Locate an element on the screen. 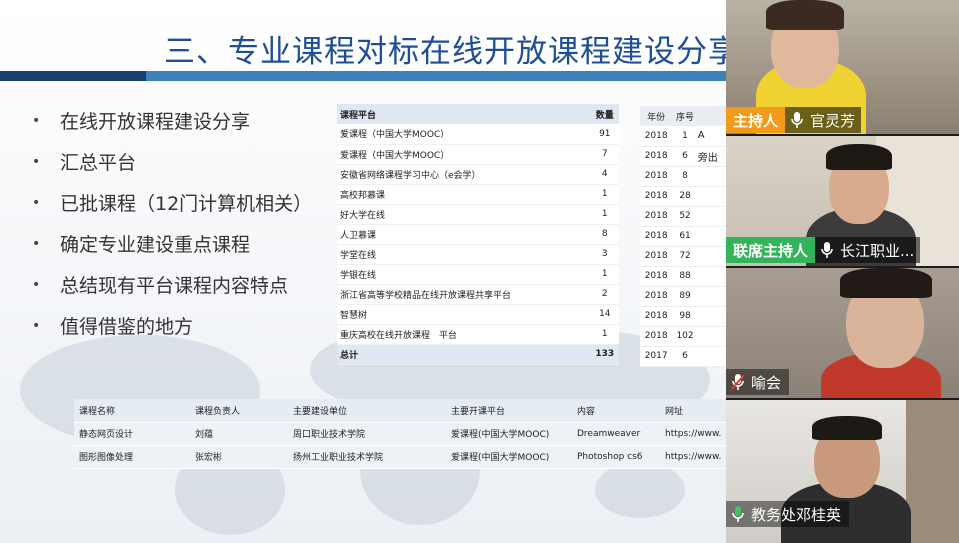 This screenshot has width=959, height=543. video-tile: 教务处邓桂英 is located at coordinates (842, 471).